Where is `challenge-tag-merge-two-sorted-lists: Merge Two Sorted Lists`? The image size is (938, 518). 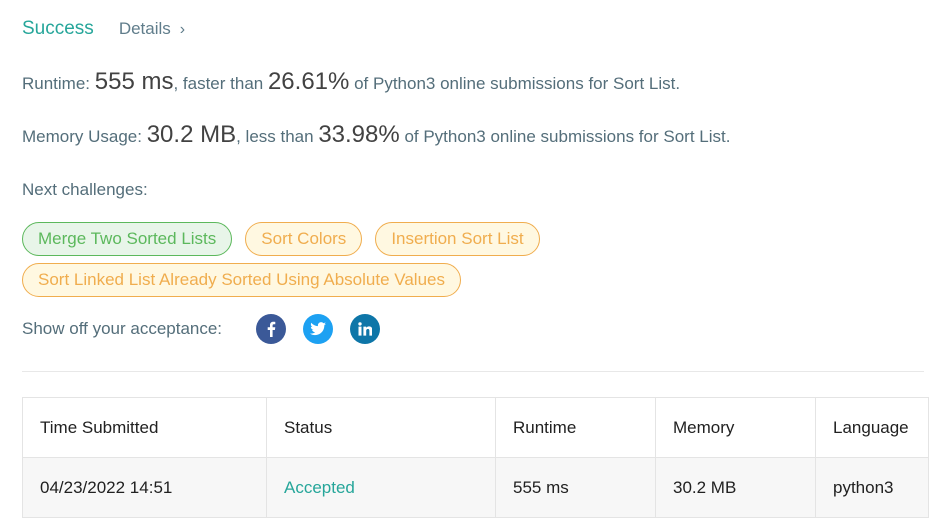 challenge-tag-merge-two-sorted-lists: Merge Two Sorted Lists is located at coordinates (127, 239).